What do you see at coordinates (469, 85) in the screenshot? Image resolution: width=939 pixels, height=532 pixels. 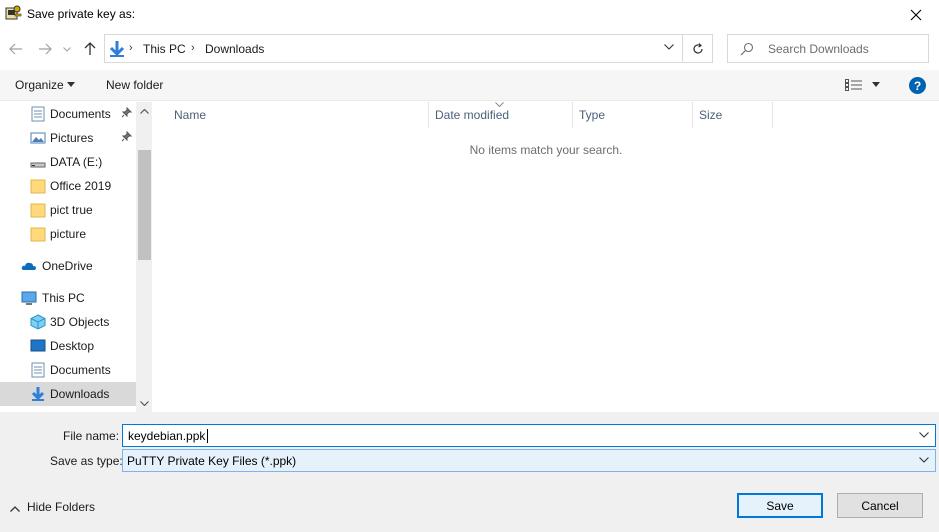 I see `command-toolbar: Organize New folder ?` at bounding box center [469, 85].